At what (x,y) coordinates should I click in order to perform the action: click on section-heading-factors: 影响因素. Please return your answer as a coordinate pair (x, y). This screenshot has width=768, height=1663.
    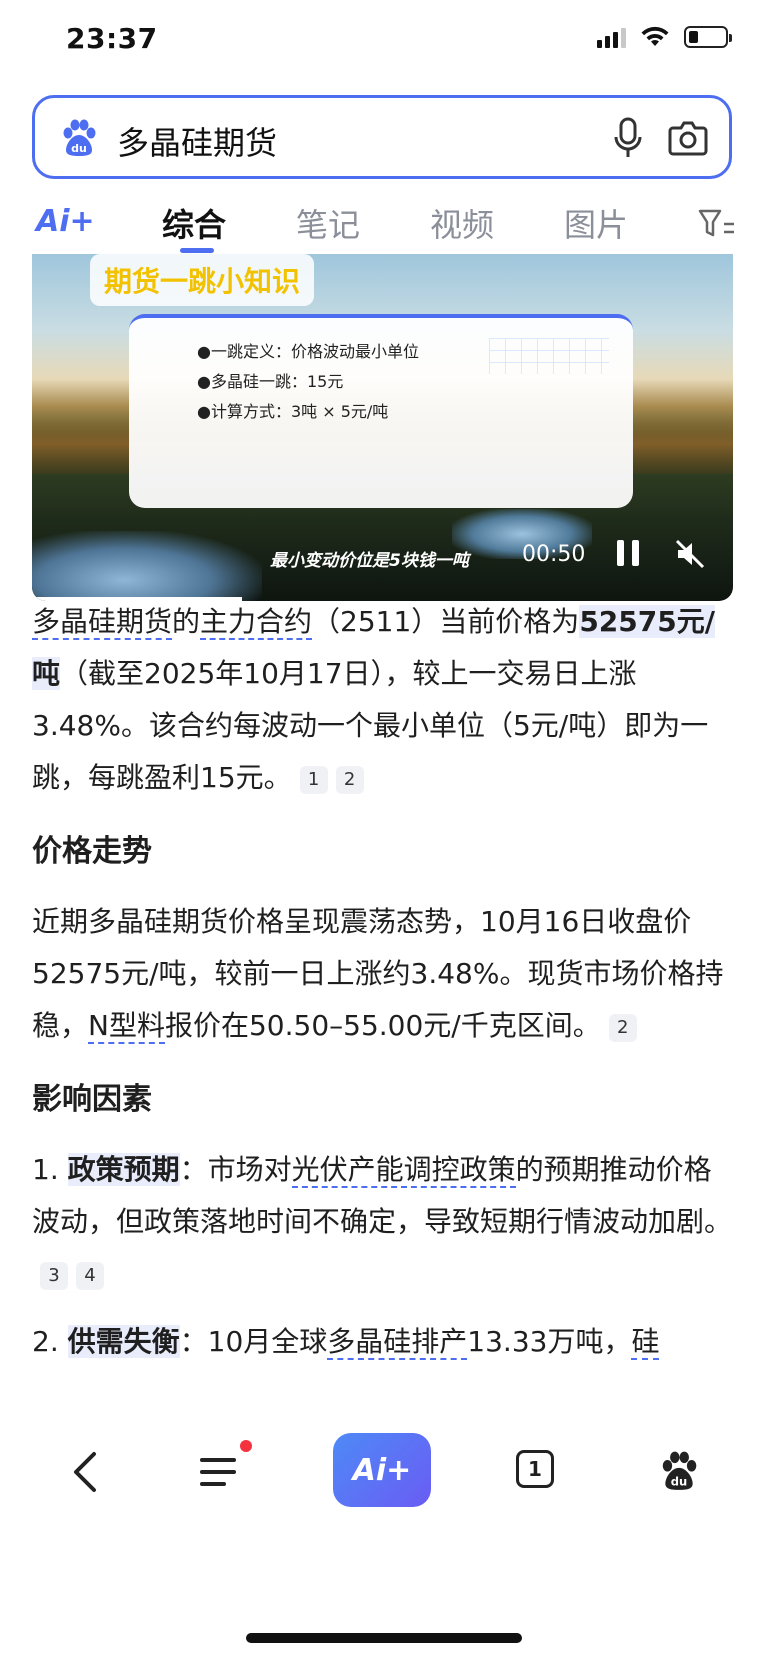
    Looking at the image, I should click on (92, 1099).